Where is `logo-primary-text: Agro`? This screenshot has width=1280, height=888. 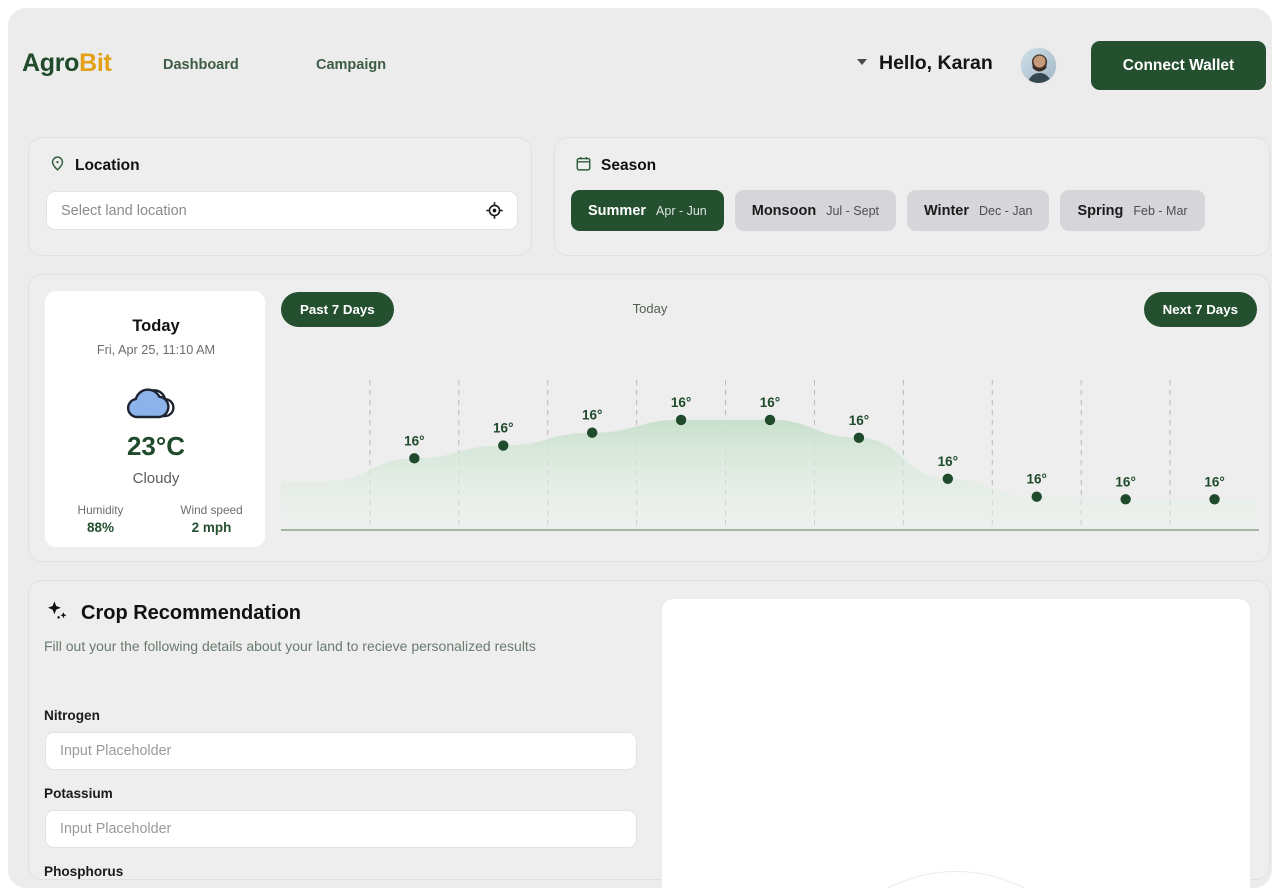
logo-primary-text: Agro is located at coordinates (51, 63).